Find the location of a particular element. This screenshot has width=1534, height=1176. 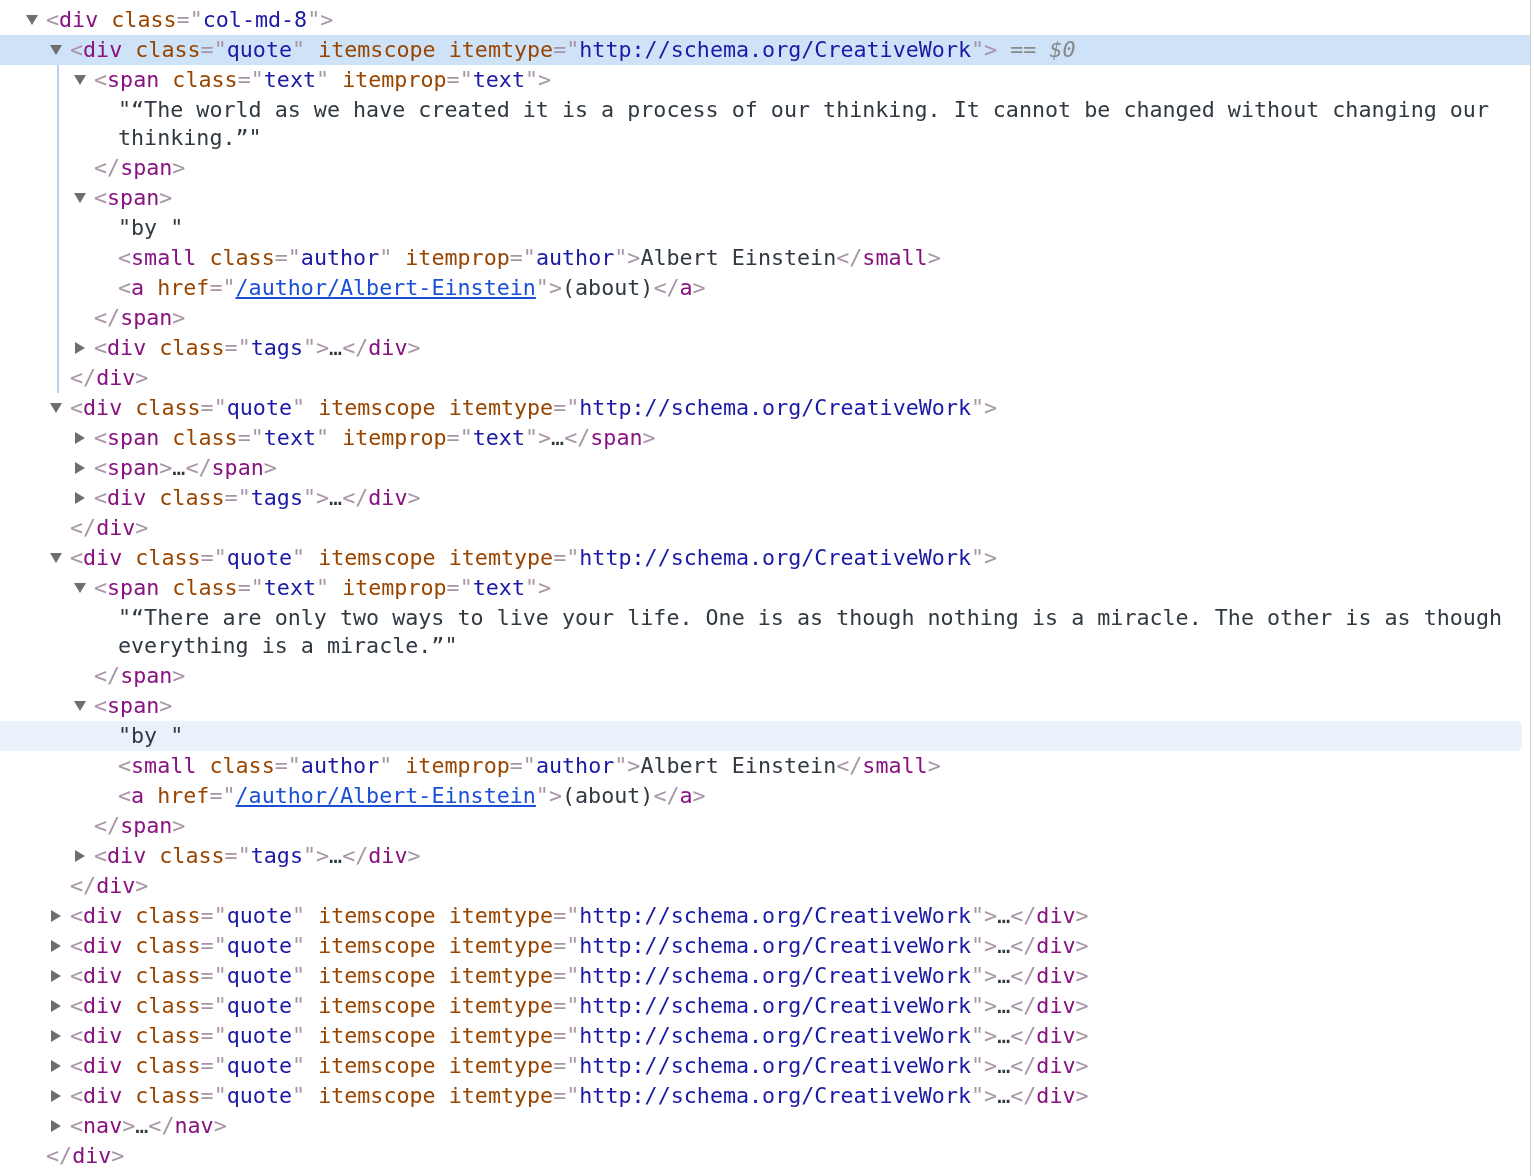

hovered-row-highlight: "by " is located at coordinates (761, 736).